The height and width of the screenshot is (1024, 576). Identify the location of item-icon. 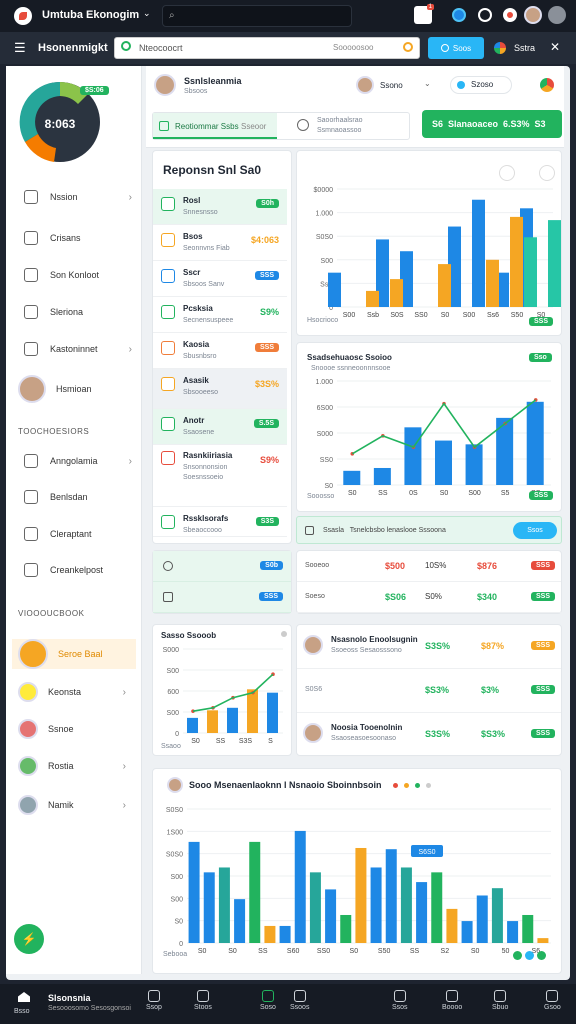
(168, 240).